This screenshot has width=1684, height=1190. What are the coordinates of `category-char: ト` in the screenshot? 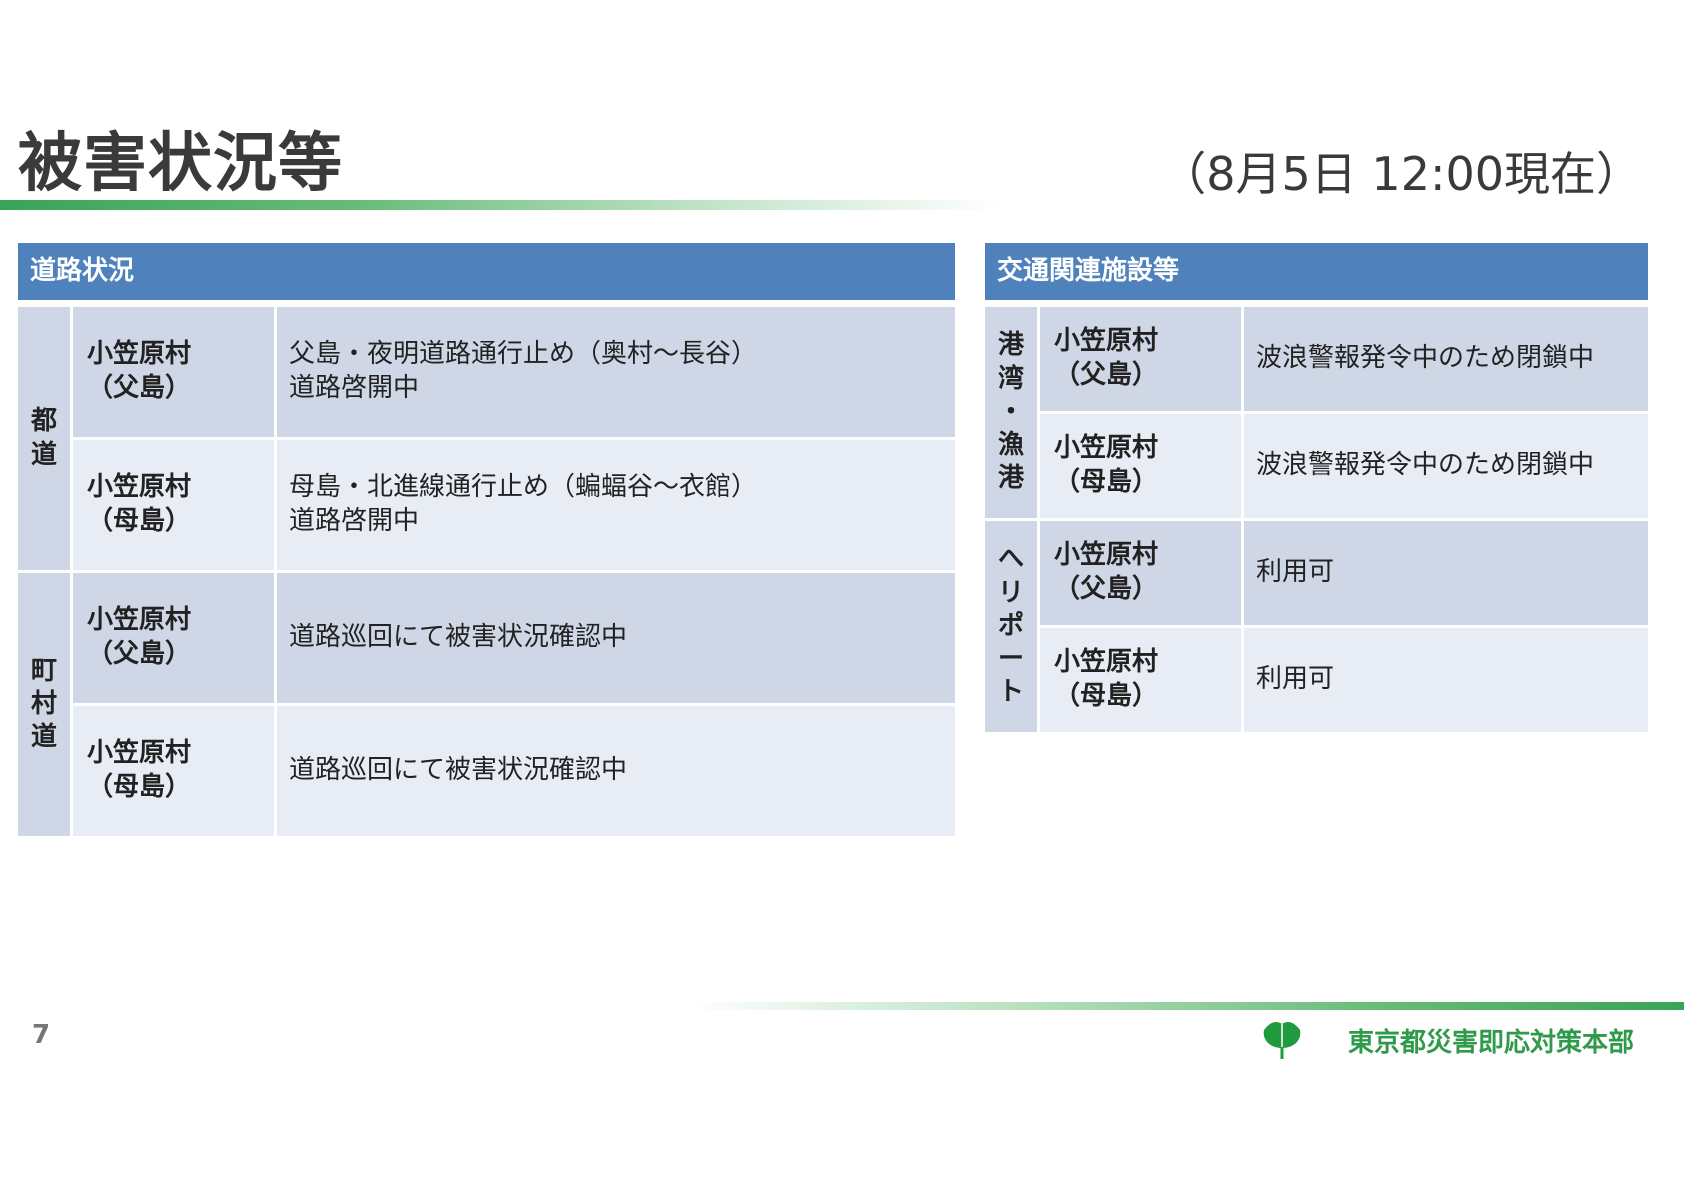 It's located at (1010, 692).